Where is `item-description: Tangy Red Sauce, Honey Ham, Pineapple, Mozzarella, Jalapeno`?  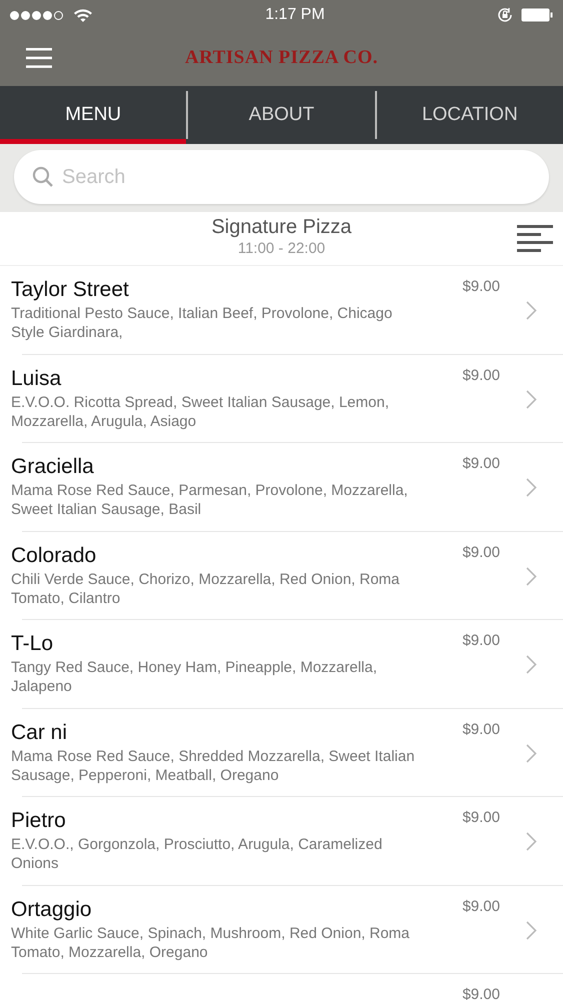 item-description: Tangy Red Sauce, Honey Ham, Pineapple, Mozzarella, Jalapeno is located at coordinates (194, 677).